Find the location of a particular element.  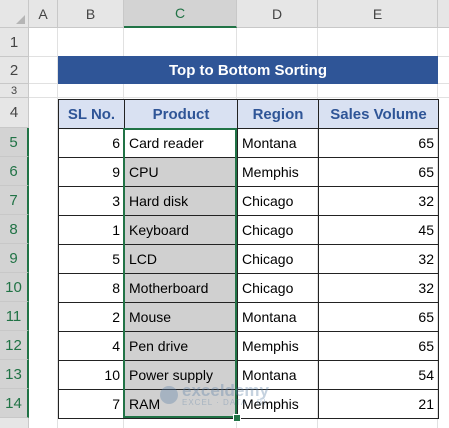

gridline is located at coordinates (239, 97).